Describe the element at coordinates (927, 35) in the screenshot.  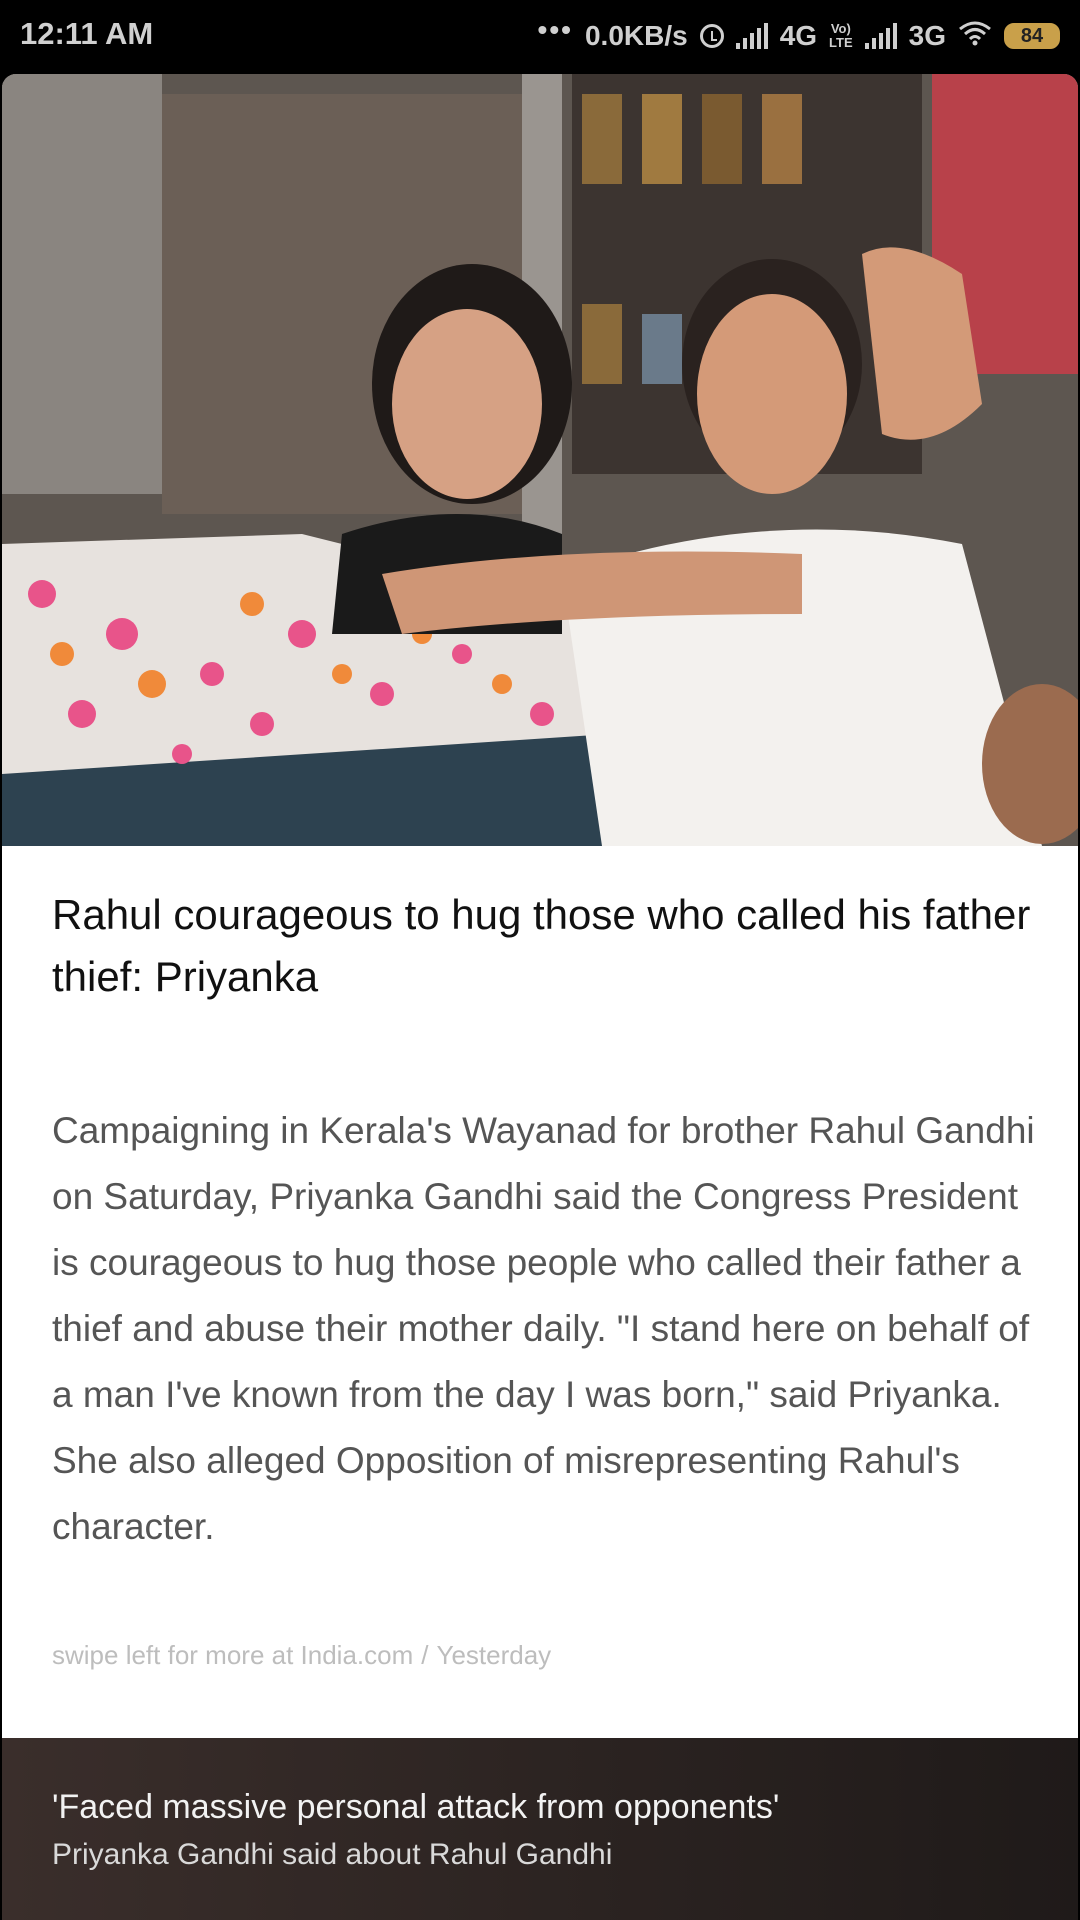
I see `network-type-2: 3G` at that location.